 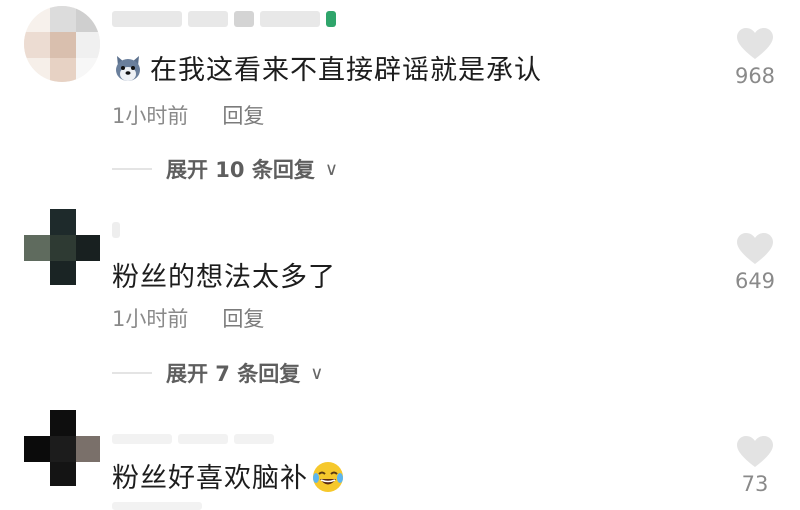 I want to click on like-button: 968, so click(x=755, y=58).